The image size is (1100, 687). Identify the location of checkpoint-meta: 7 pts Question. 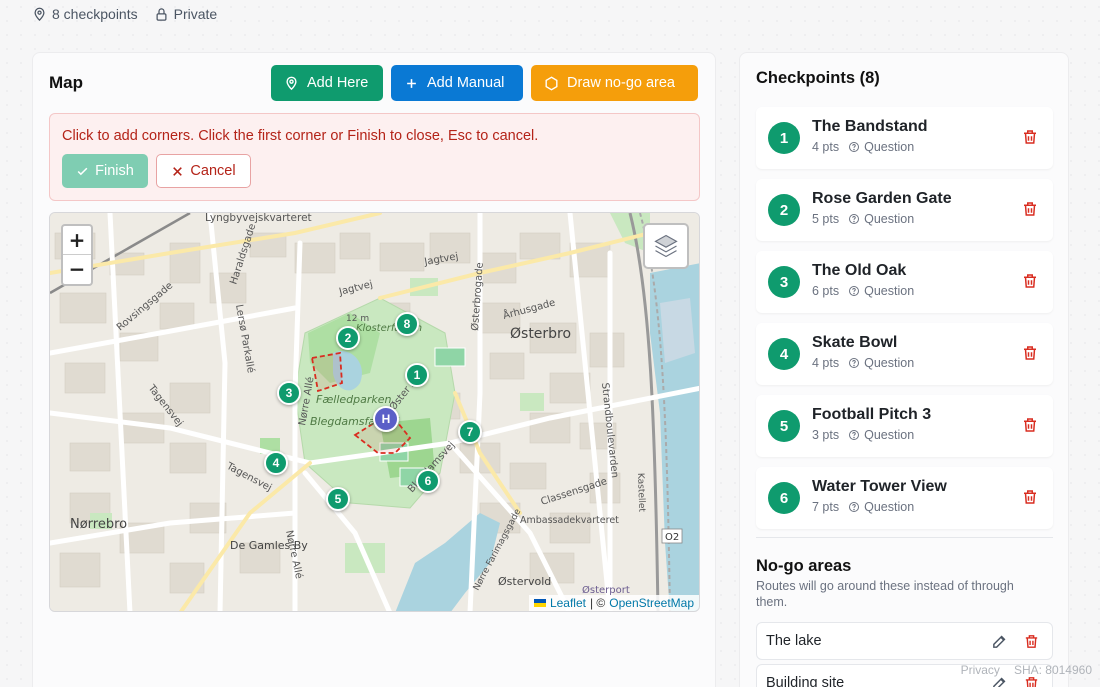
(863, 507).